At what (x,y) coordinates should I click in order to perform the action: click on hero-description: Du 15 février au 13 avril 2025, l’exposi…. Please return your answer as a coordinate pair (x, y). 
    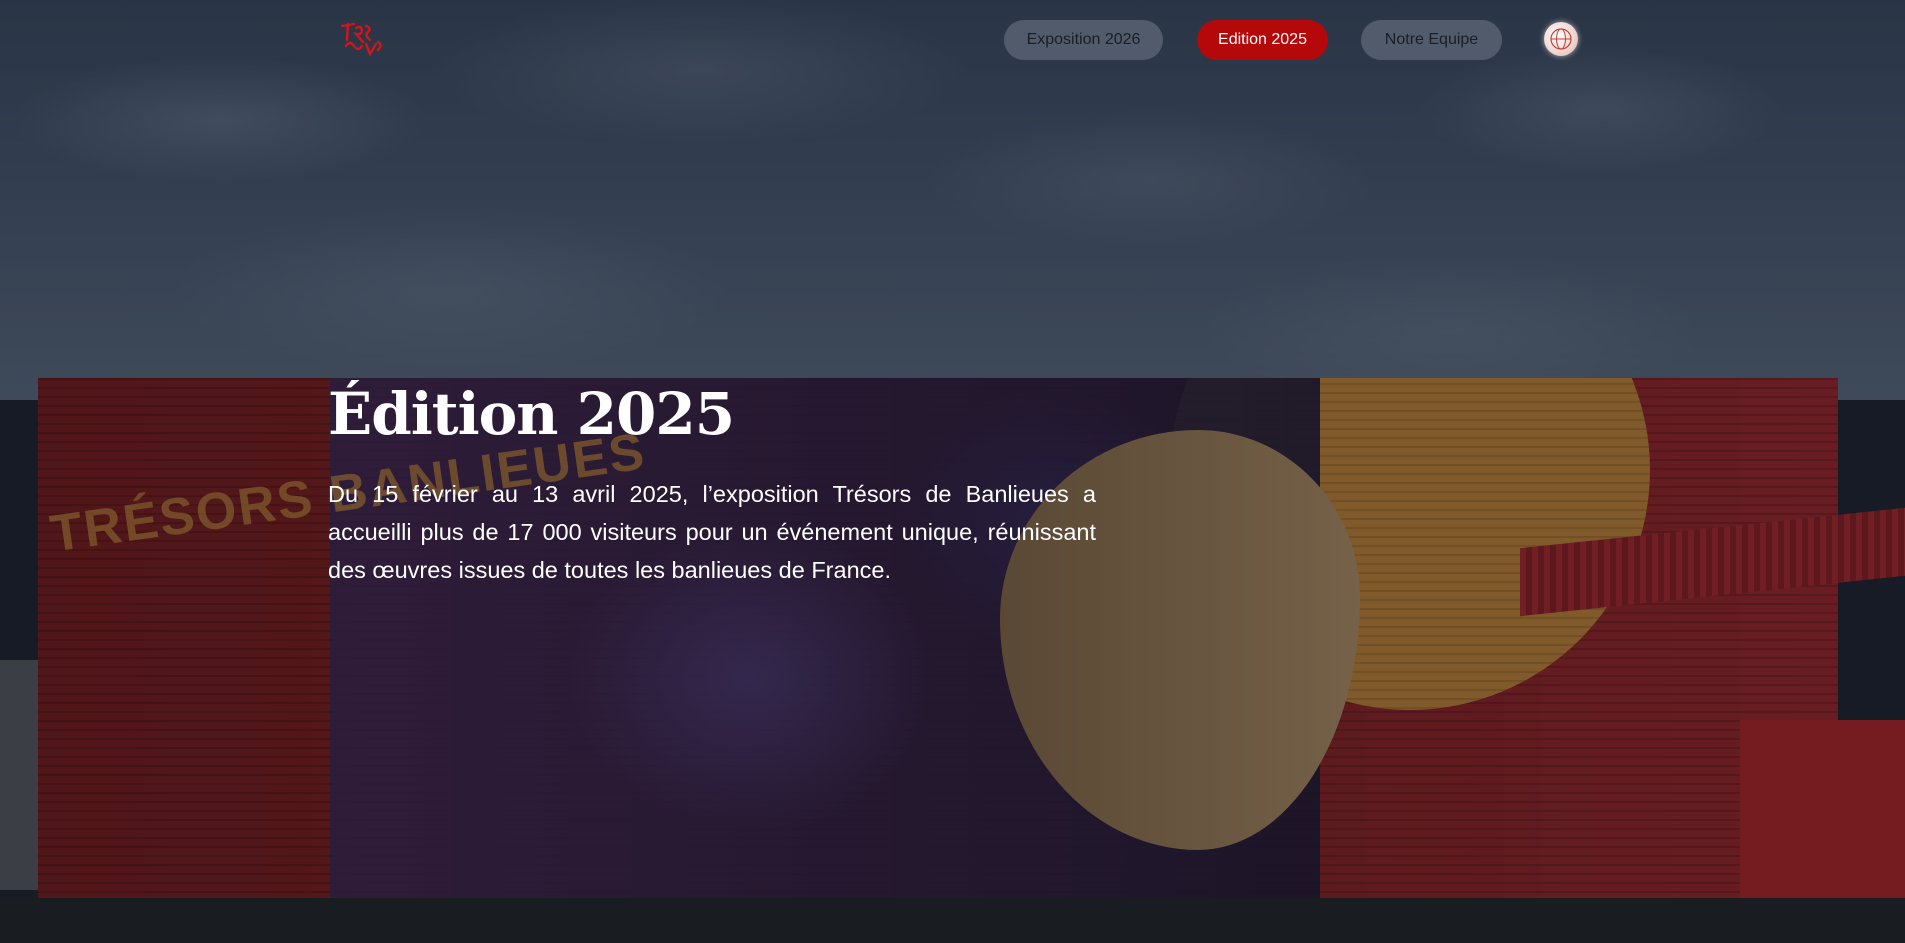
    Looking at the image, I should click on (712, 532).